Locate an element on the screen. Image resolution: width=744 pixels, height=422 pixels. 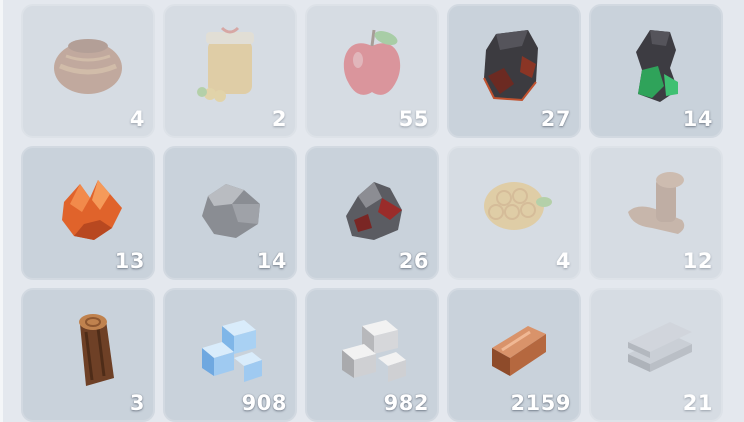
copper-ingot-icon is located at coordinates (519, 351).